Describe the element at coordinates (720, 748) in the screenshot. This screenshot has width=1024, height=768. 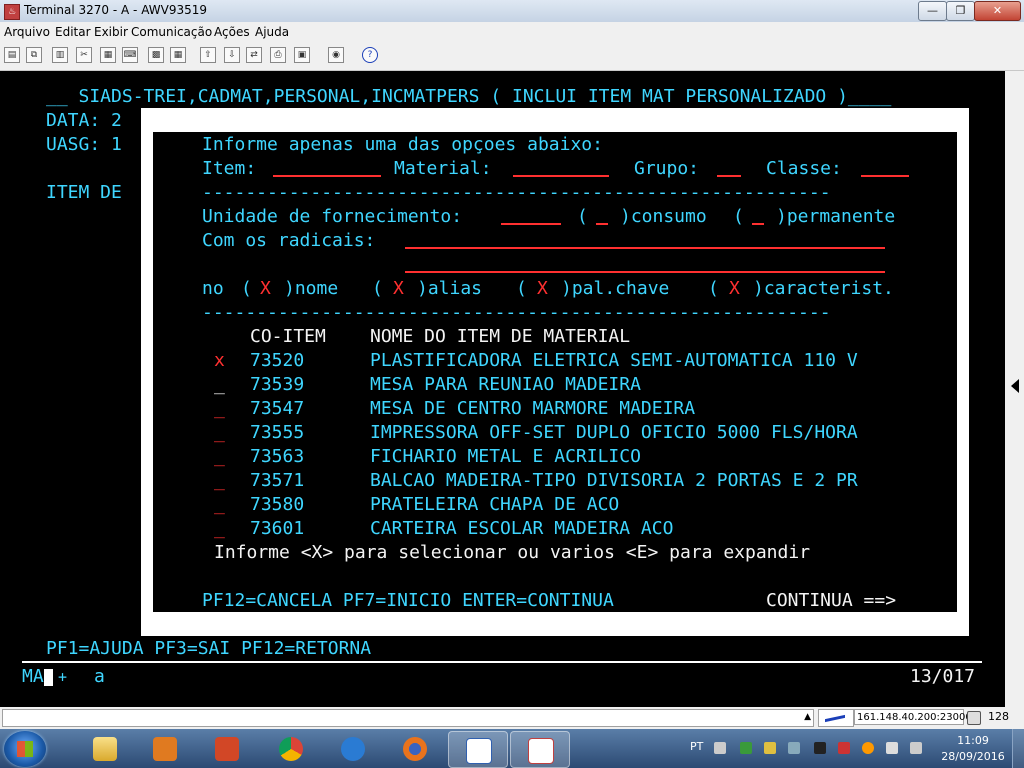
I see `keyboard-icon` at that location.